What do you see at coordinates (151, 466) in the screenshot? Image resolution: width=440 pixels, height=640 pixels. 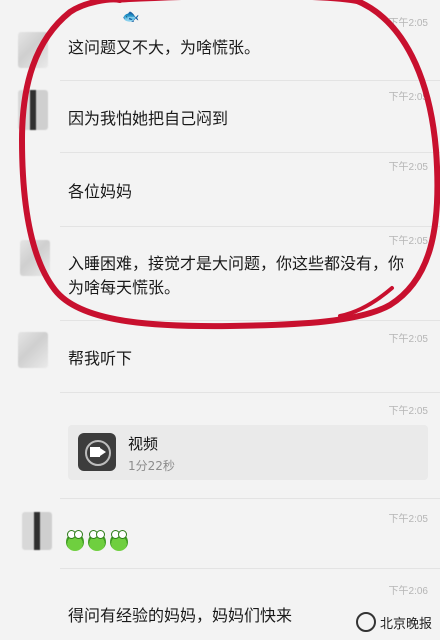 I see `video-duration: 1分22秒` at bounding box center [151, 466].